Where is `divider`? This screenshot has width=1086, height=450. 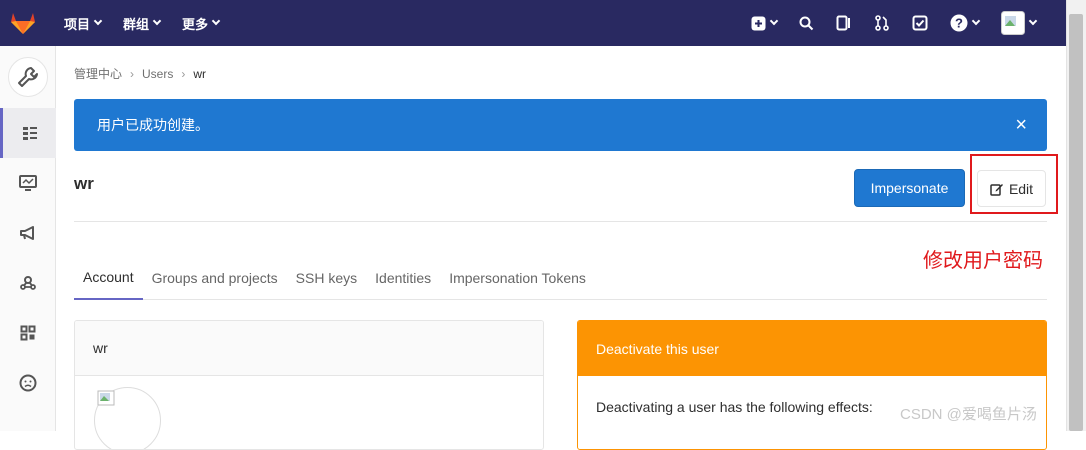
divider is located at coordinates (560, 221).